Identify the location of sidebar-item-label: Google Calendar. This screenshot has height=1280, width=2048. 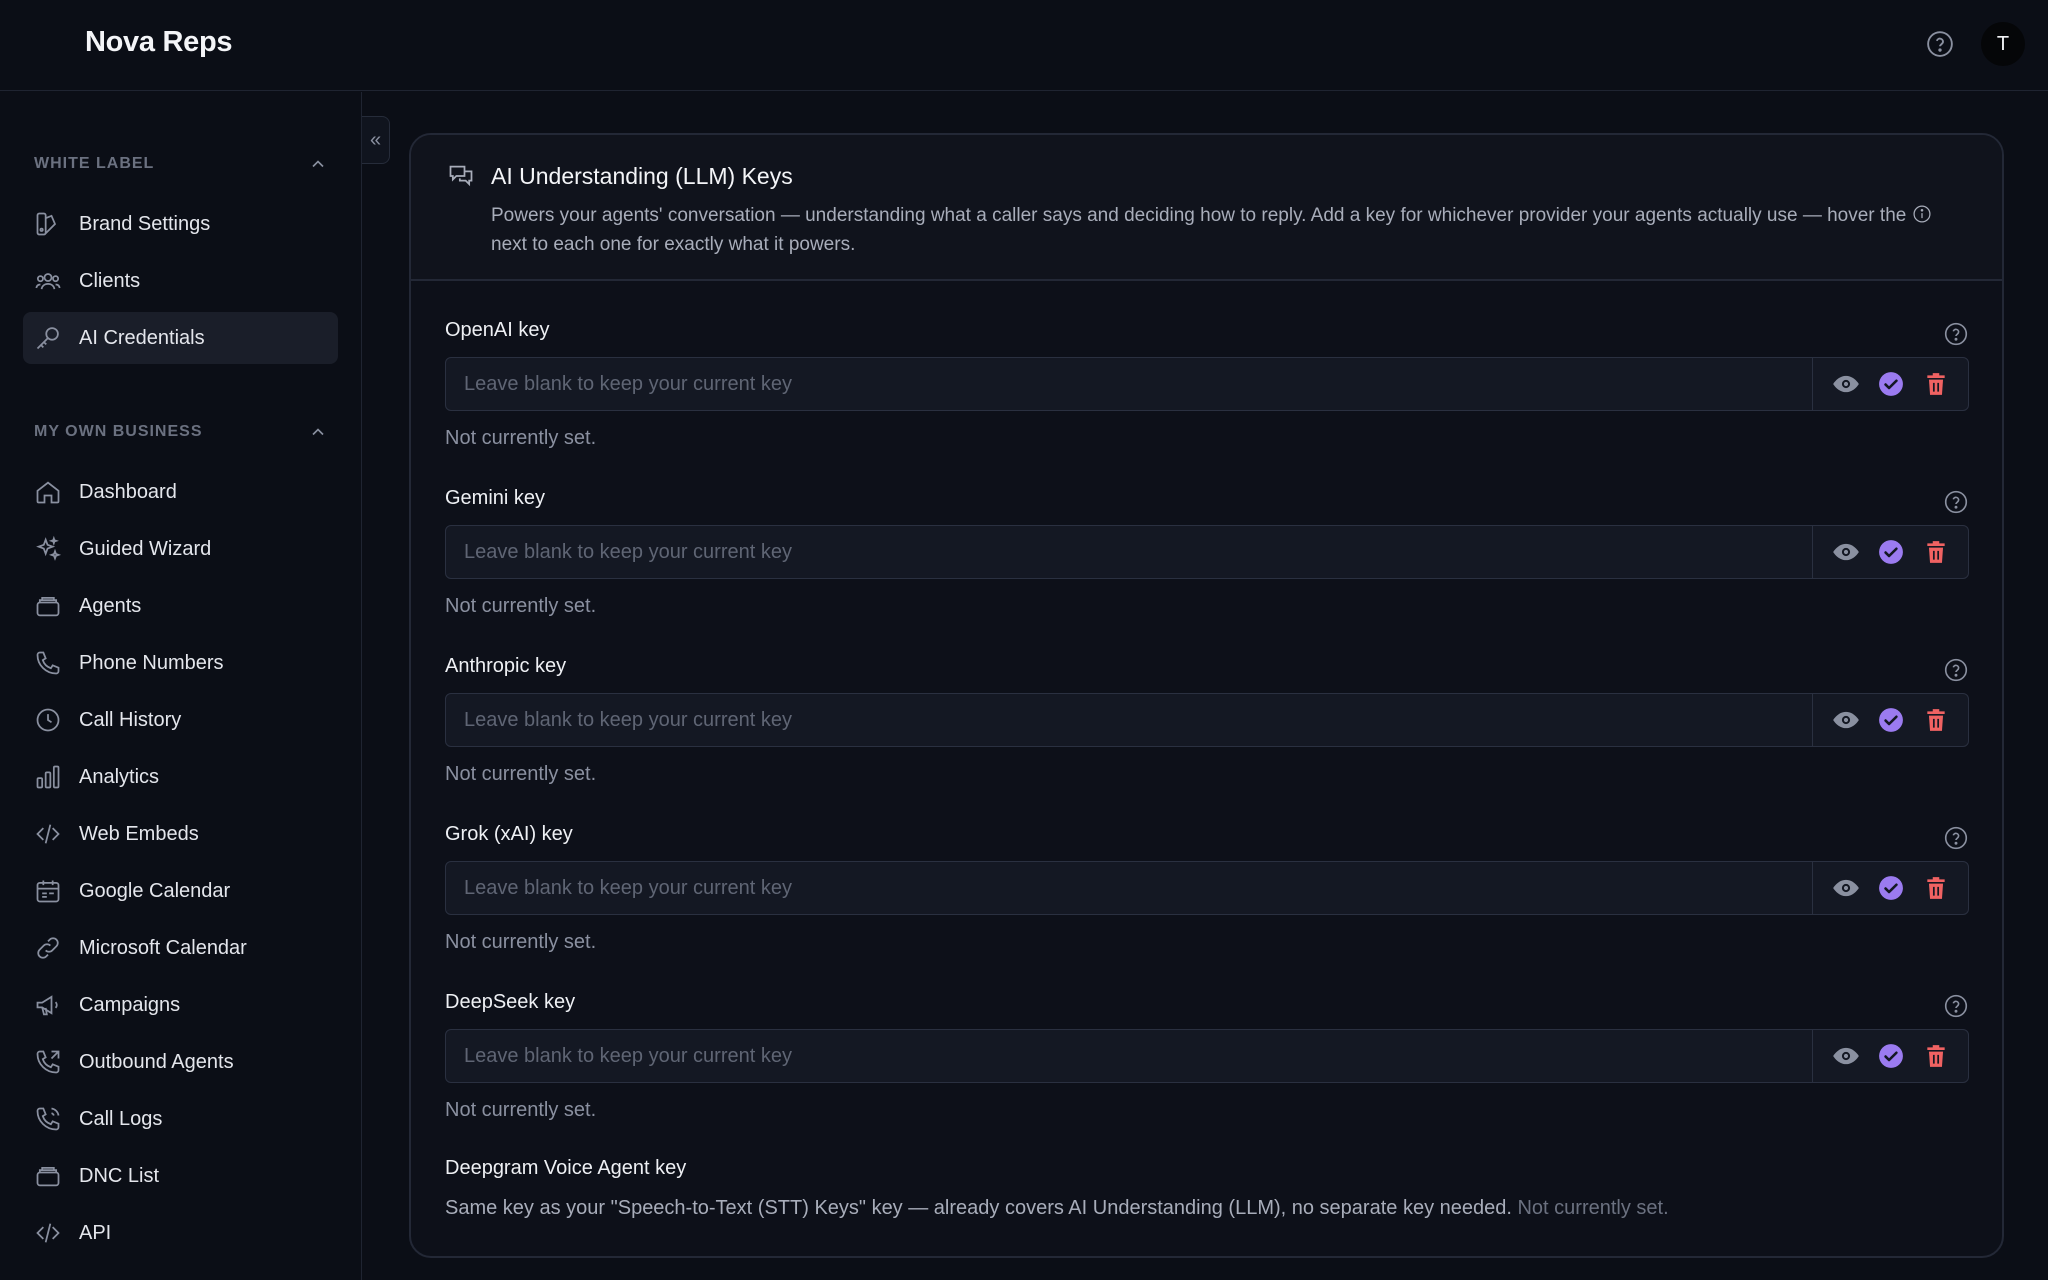
(155, 890).